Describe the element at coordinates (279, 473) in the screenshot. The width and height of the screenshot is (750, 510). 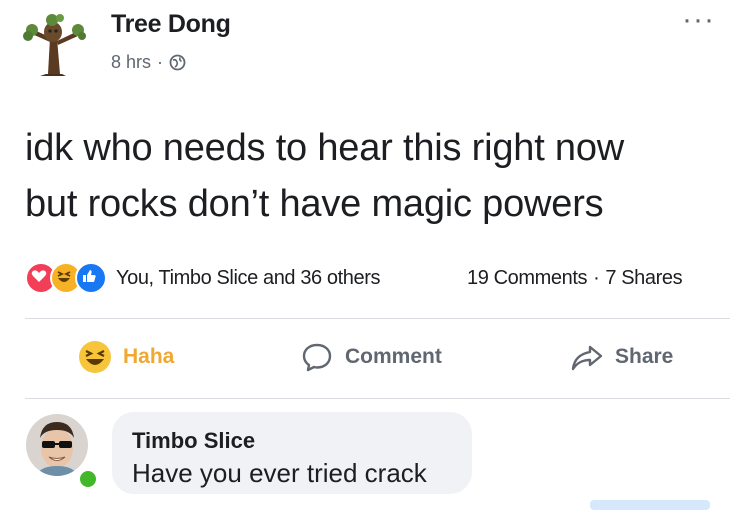
I see `comment-text: Have you ever tried crack` at that location.